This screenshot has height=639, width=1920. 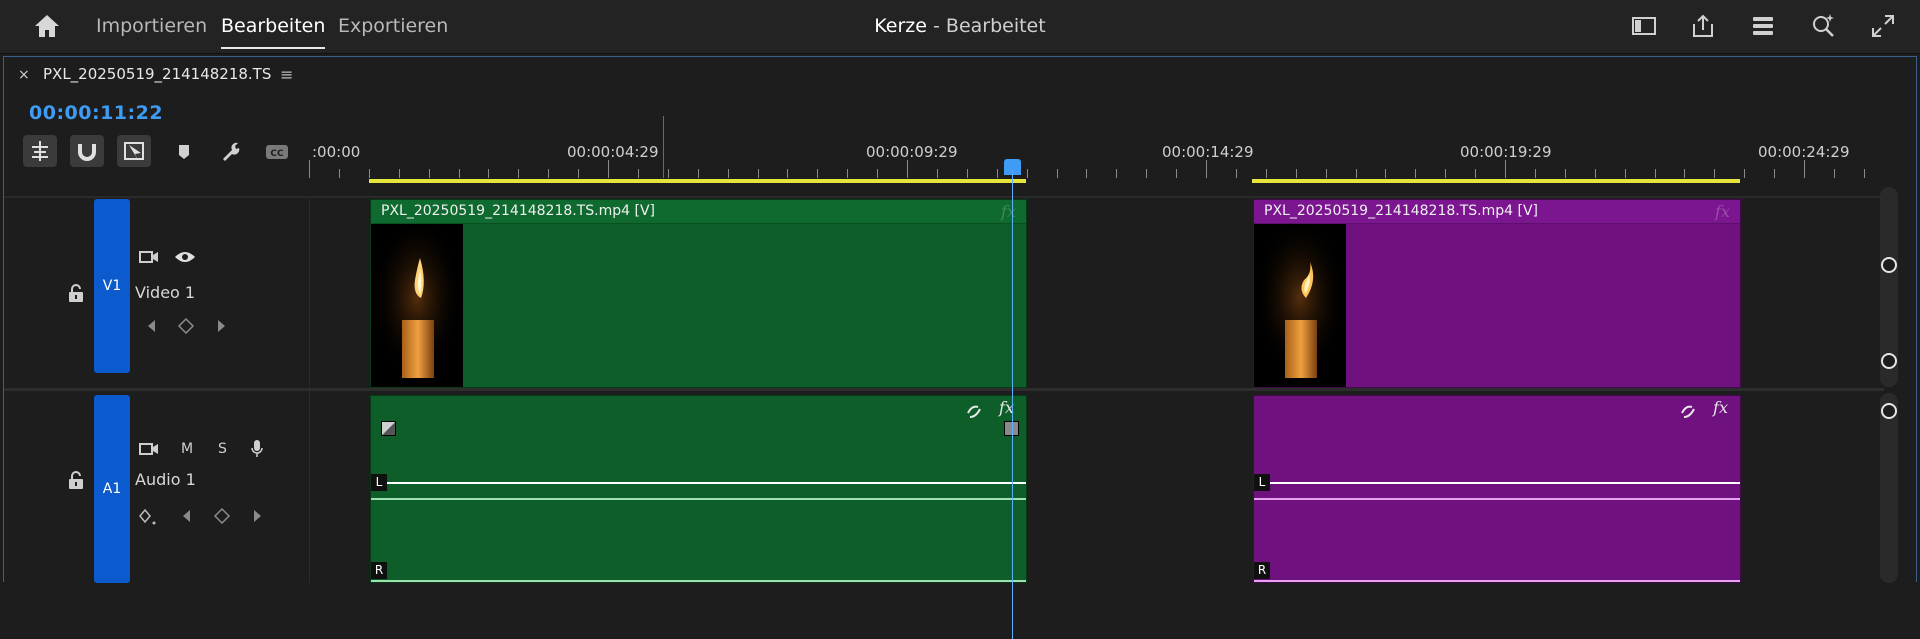 What do you see at coordinates (277, 151) in the screenshot?
I see `captions-tool: CC` at bounding box center [277, 151].